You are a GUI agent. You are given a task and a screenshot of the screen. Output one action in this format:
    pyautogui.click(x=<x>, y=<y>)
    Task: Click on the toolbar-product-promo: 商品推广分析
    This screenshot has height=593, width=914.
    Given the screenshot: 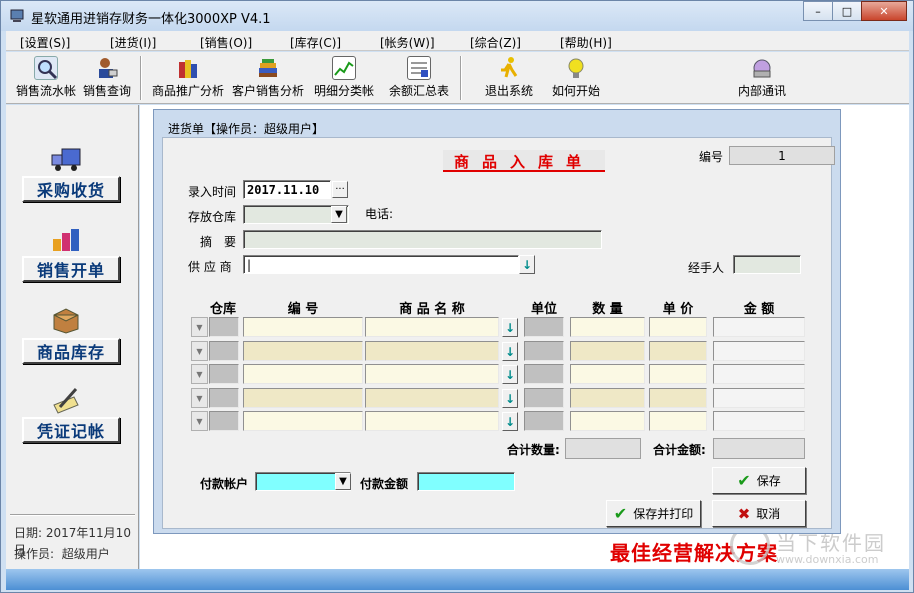 What is the action you would take?
    pyautogui.click(x=188, y=77)
    